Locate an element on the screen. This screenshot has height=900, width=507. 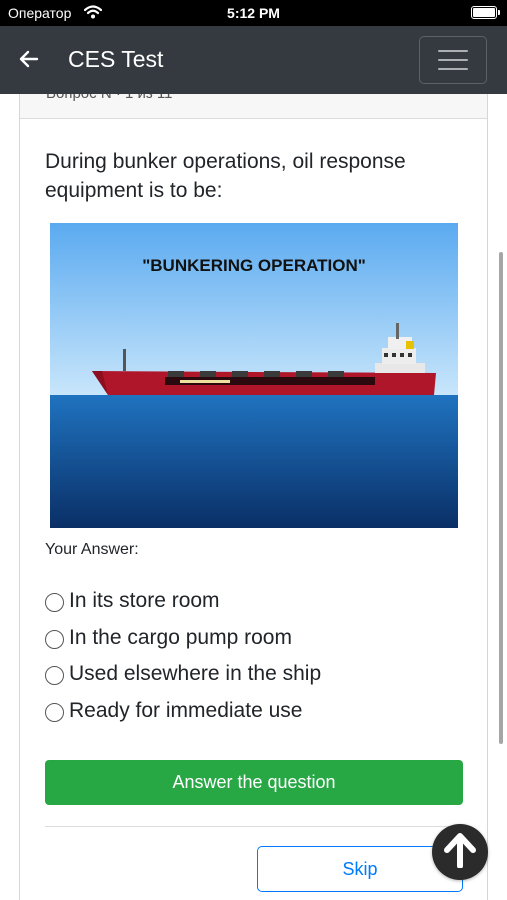
option-used-elsewhere: Used elsewhere in the ship is located at coordinates (183, 674).